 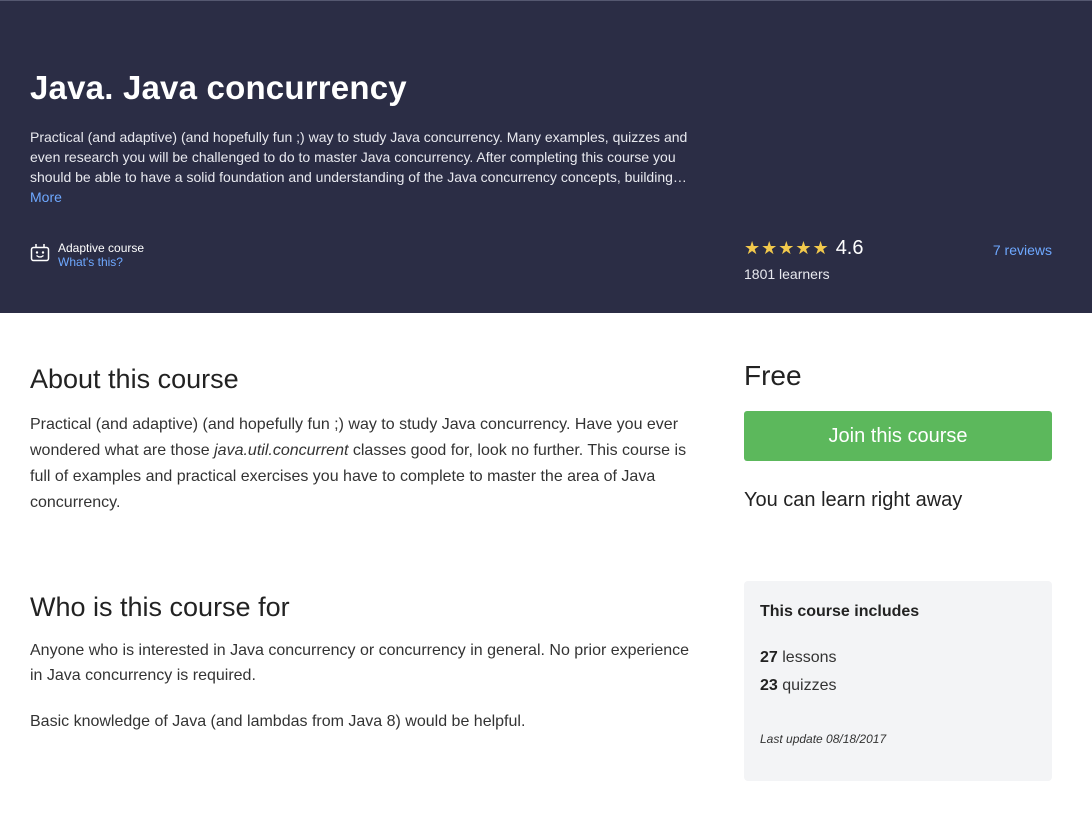 I want to click on quizzes-count-row: 23 quizzes, so click(x=798, y=686).